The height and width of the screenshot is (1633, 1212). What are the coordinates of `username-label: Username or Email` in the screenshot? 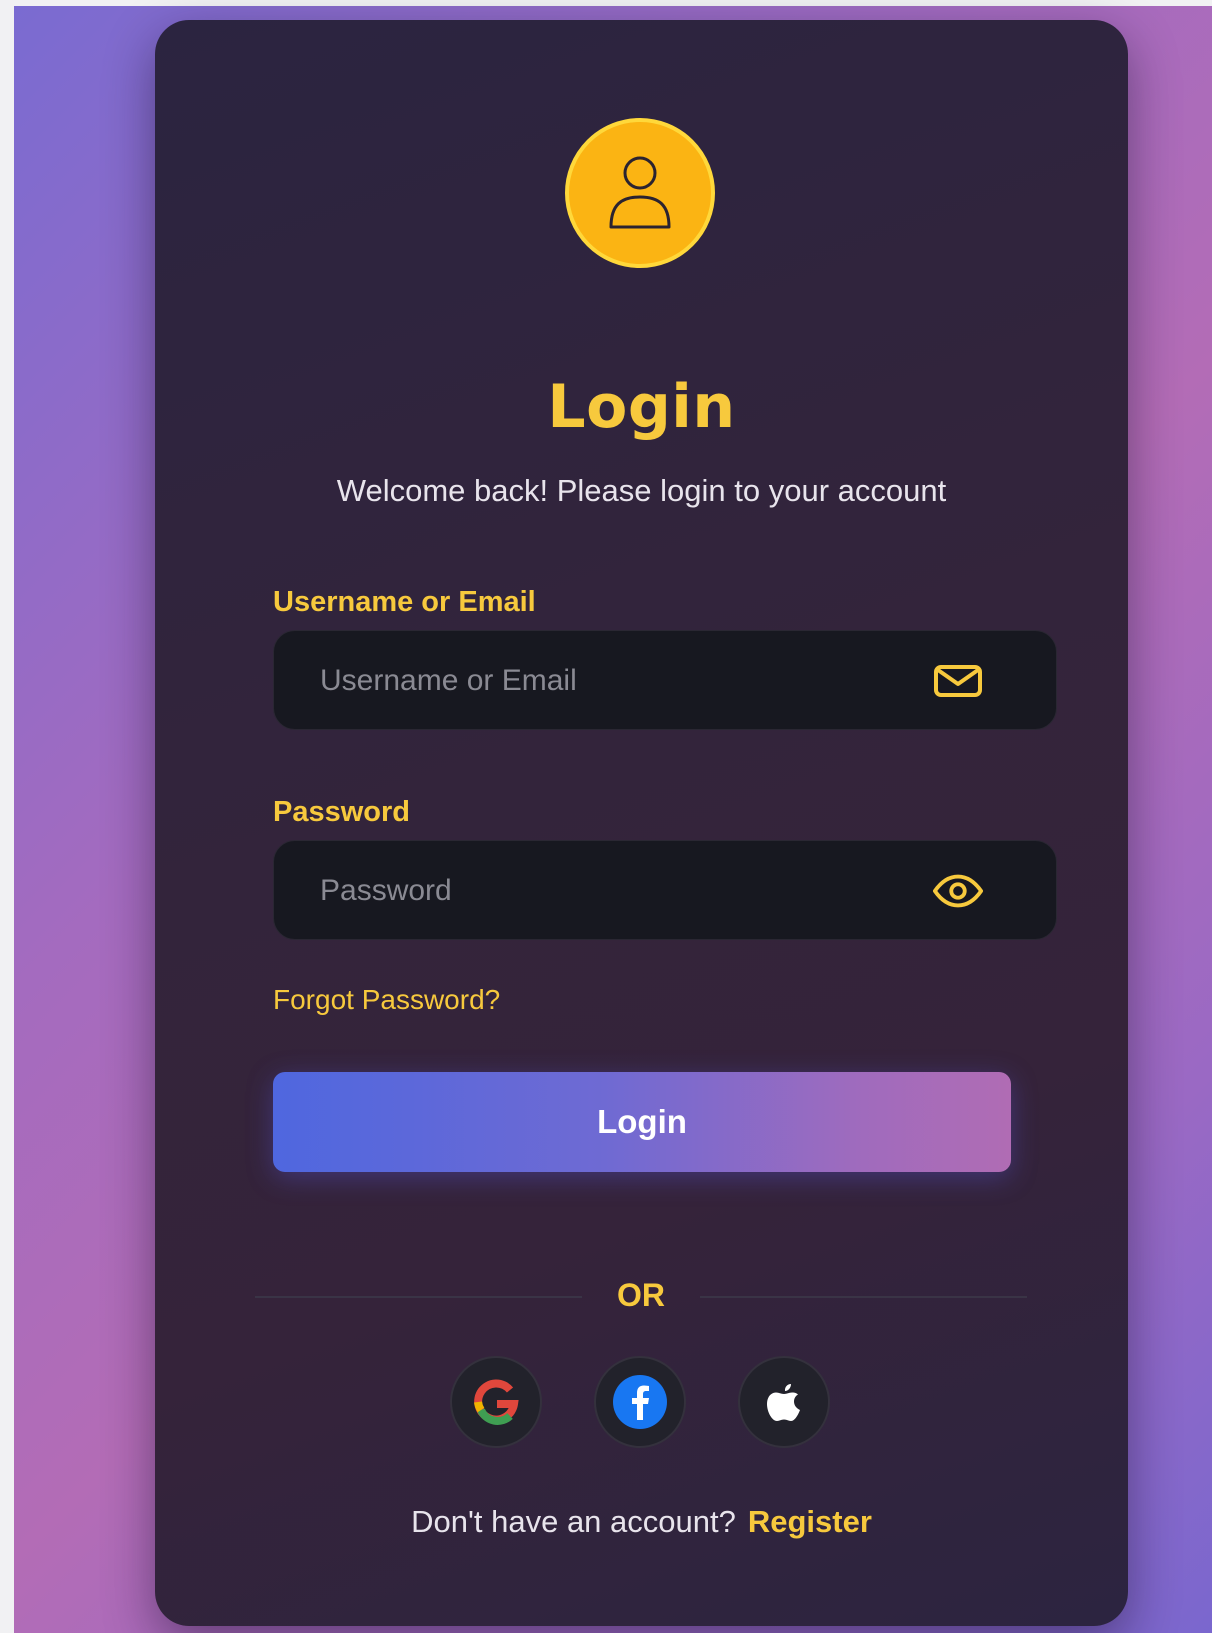 It's located at (404, 602).